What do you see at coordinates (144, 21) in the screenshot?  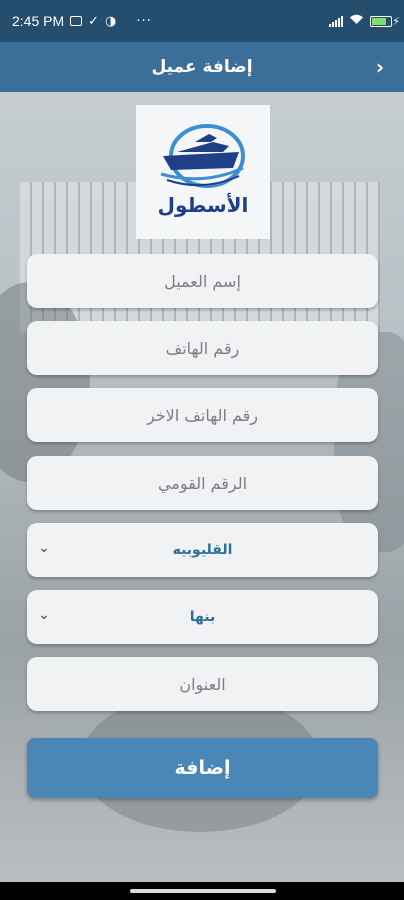 I see `more-dots: ···` at bounding box center [144, 21].